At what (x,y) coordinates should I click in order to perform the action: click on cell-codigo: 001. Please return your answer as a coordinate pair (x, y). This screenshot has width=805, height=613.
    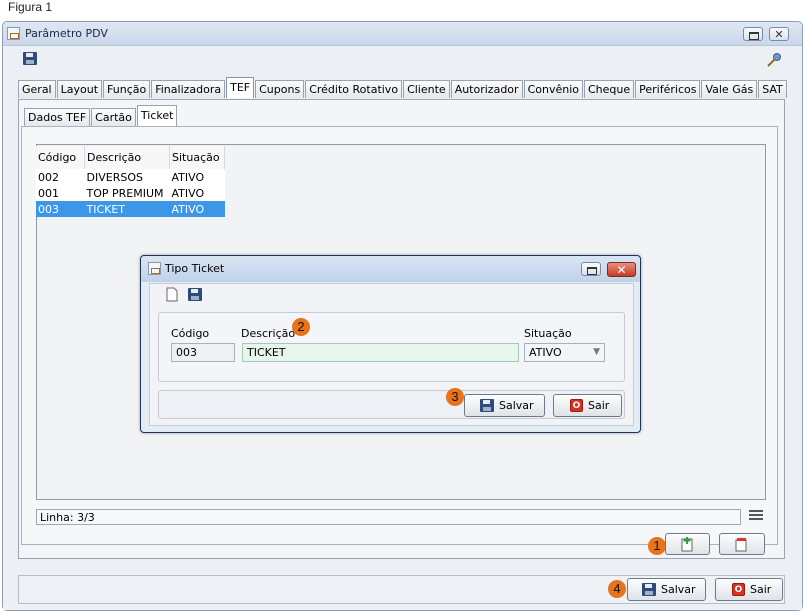
    Looking at the image, I should click on (60, 193).